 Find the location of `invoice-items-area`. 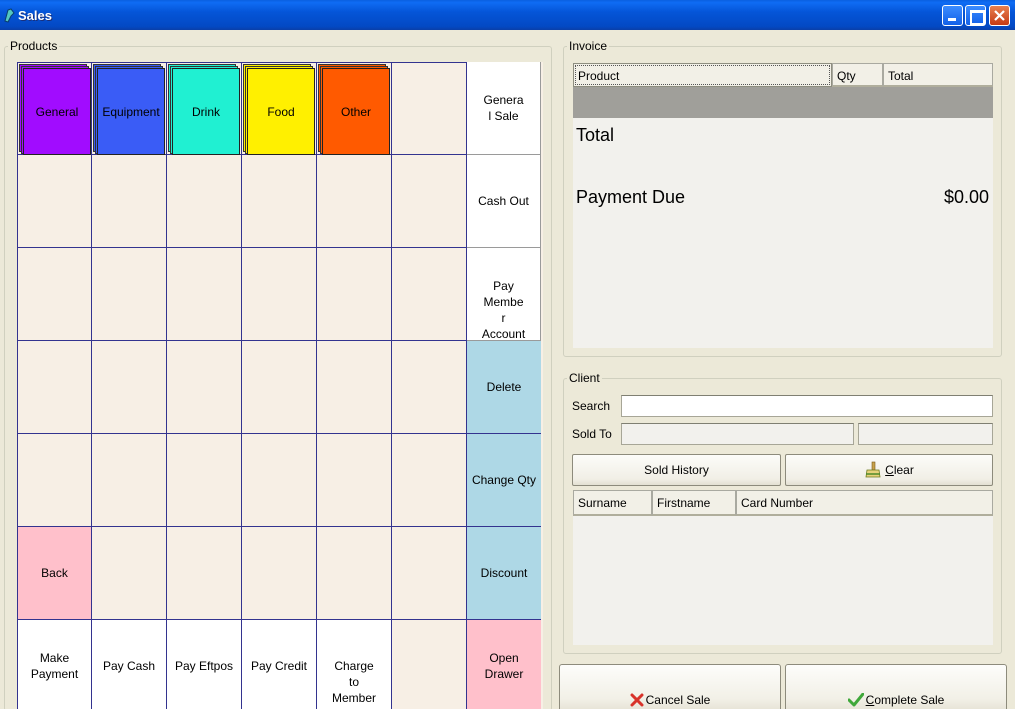

invoice-items-area is located at coordinates (783, 102).